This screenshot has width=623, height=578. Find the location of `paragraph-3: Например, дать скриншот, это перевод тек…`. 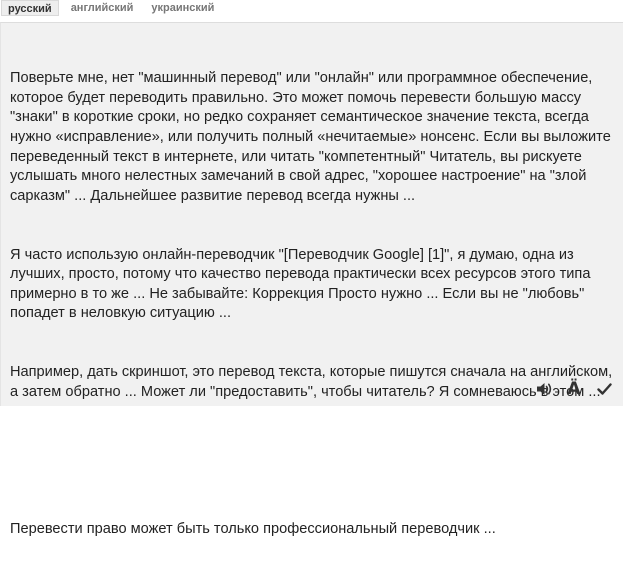

paragraph-3: Например, дать скриншот, это перевод тек… is located at coordinates (313, 382).